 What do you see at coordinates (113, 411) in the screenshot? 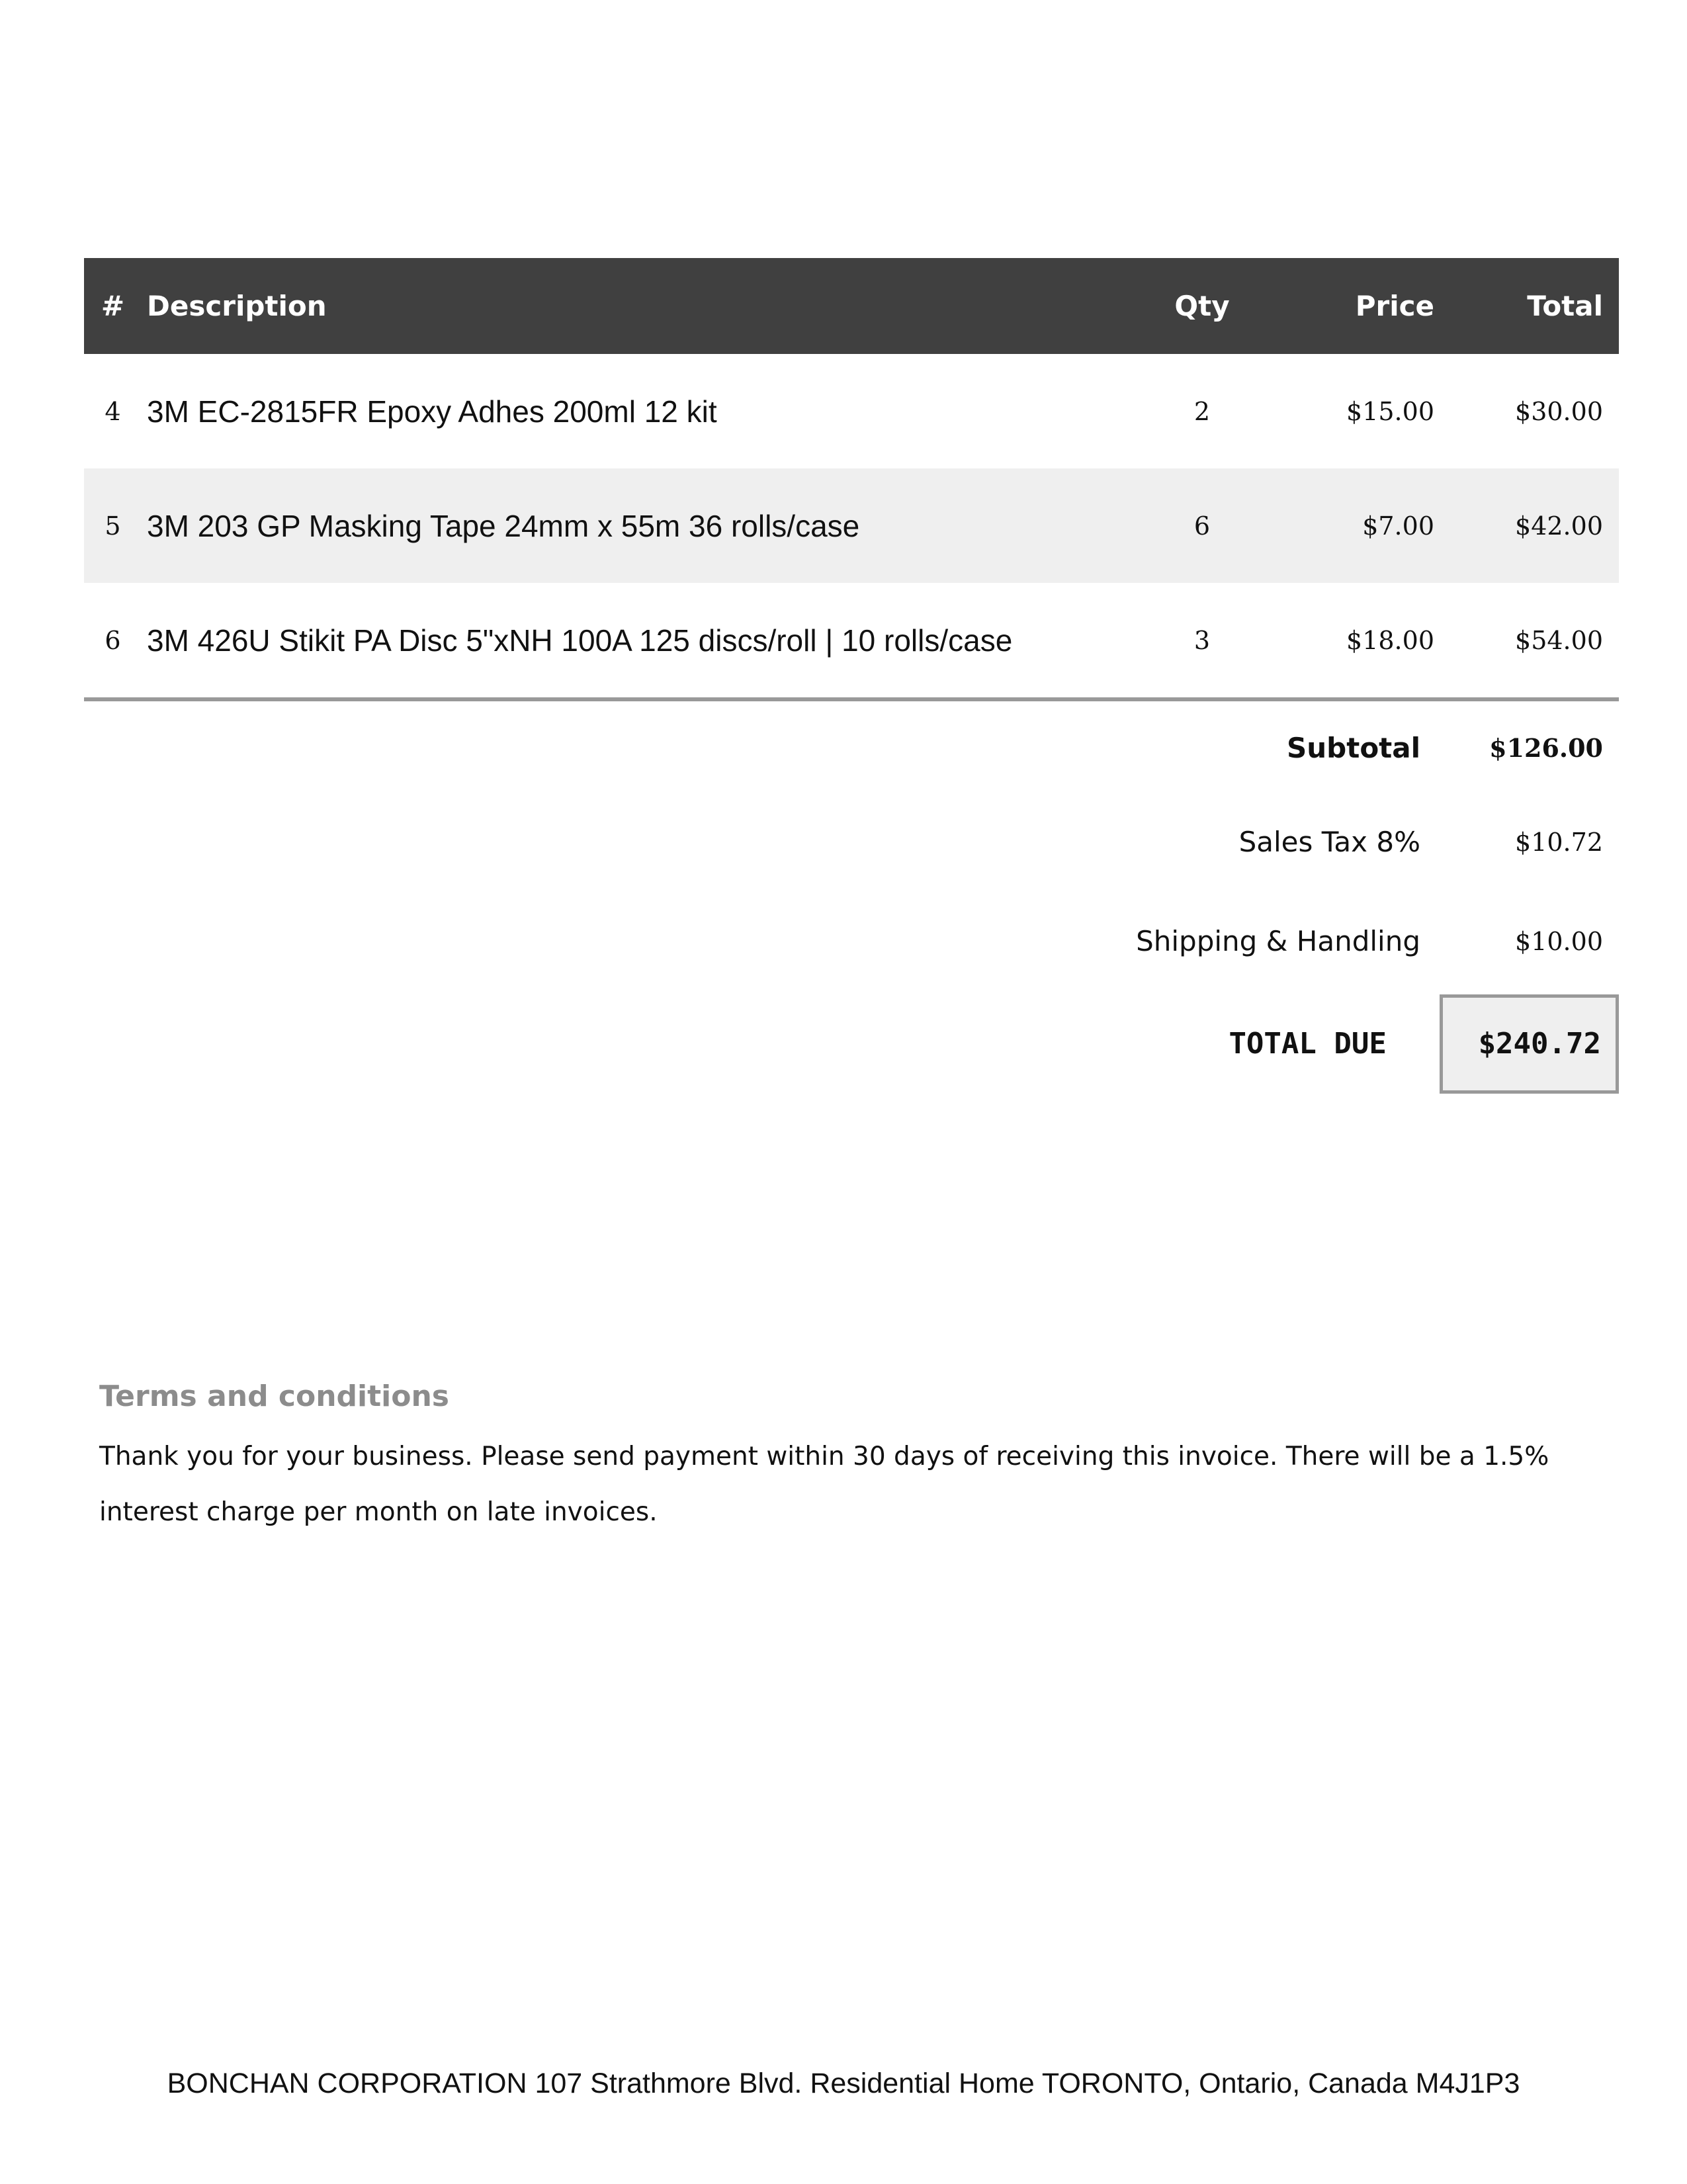
I see `row-number: 4` at bounding box center [113, 411].